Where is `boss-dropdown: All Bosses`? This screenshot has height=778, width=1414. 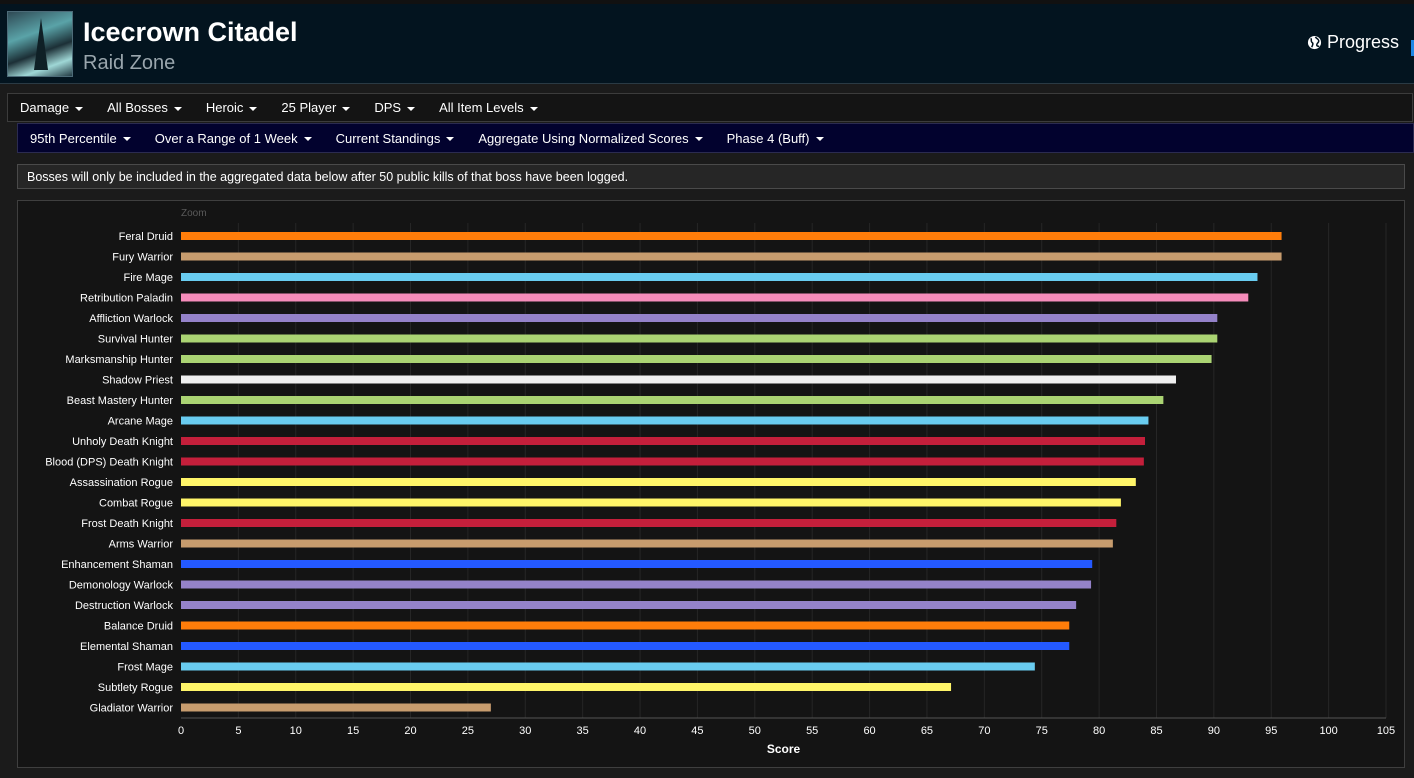
boss-dropdown: All Bosses is located at coordinates (144, 107).